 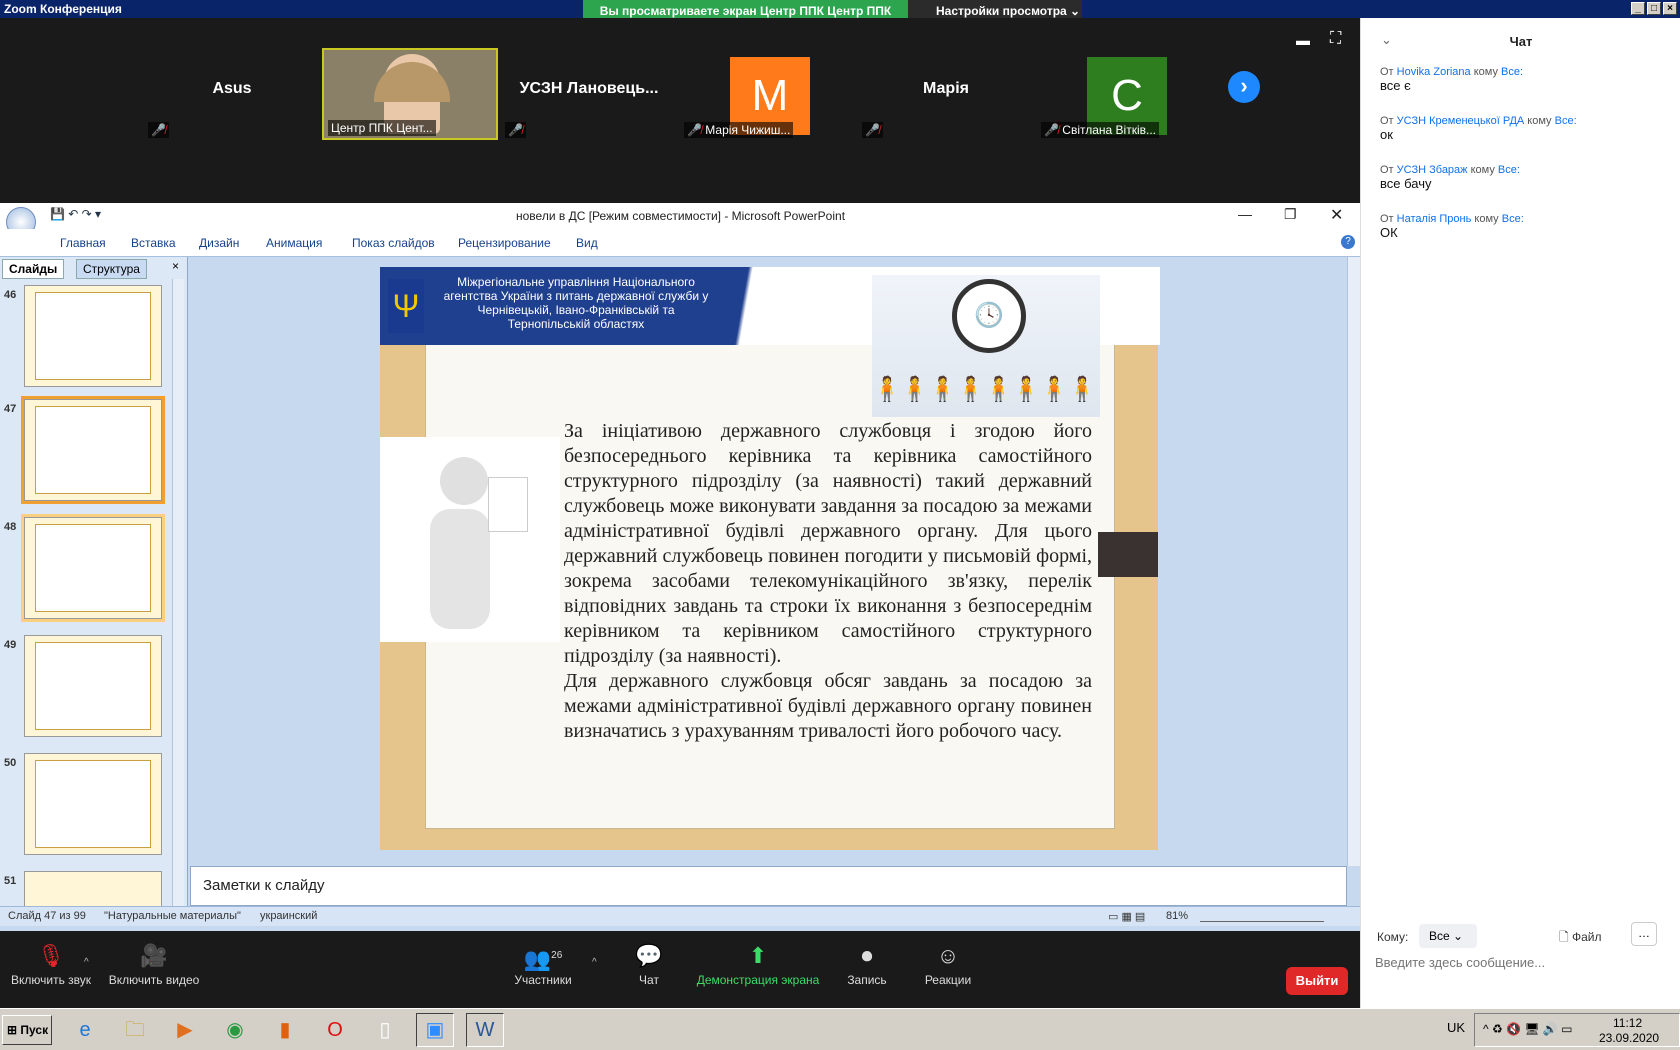 I want to click on opera-icon: O, so click(x=335, y=1030).